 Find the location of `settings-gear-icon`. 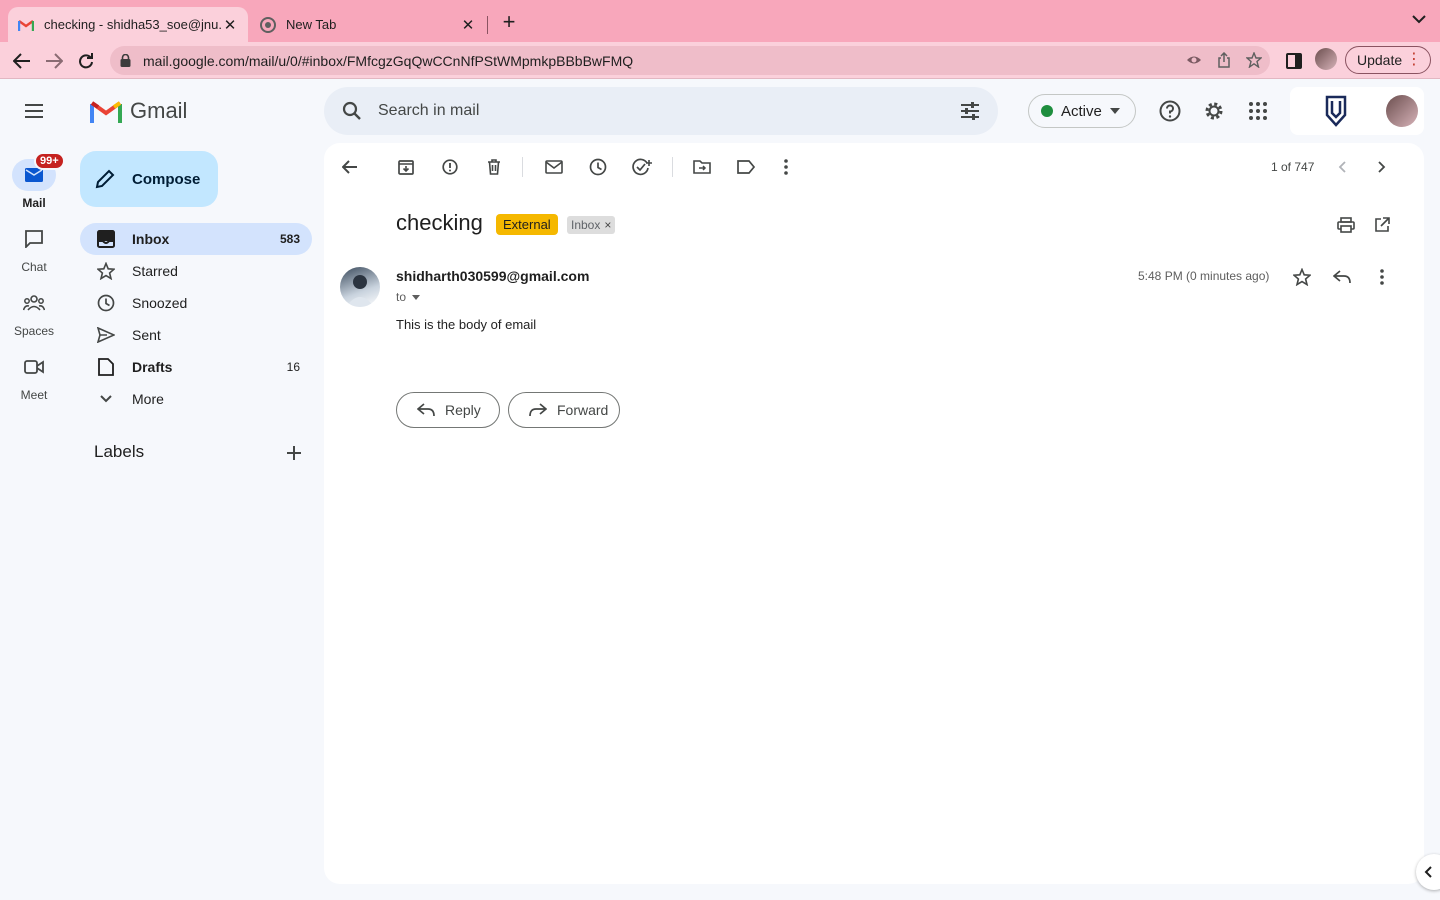

settings-gear-icon is located at coordinates (1214, 111).